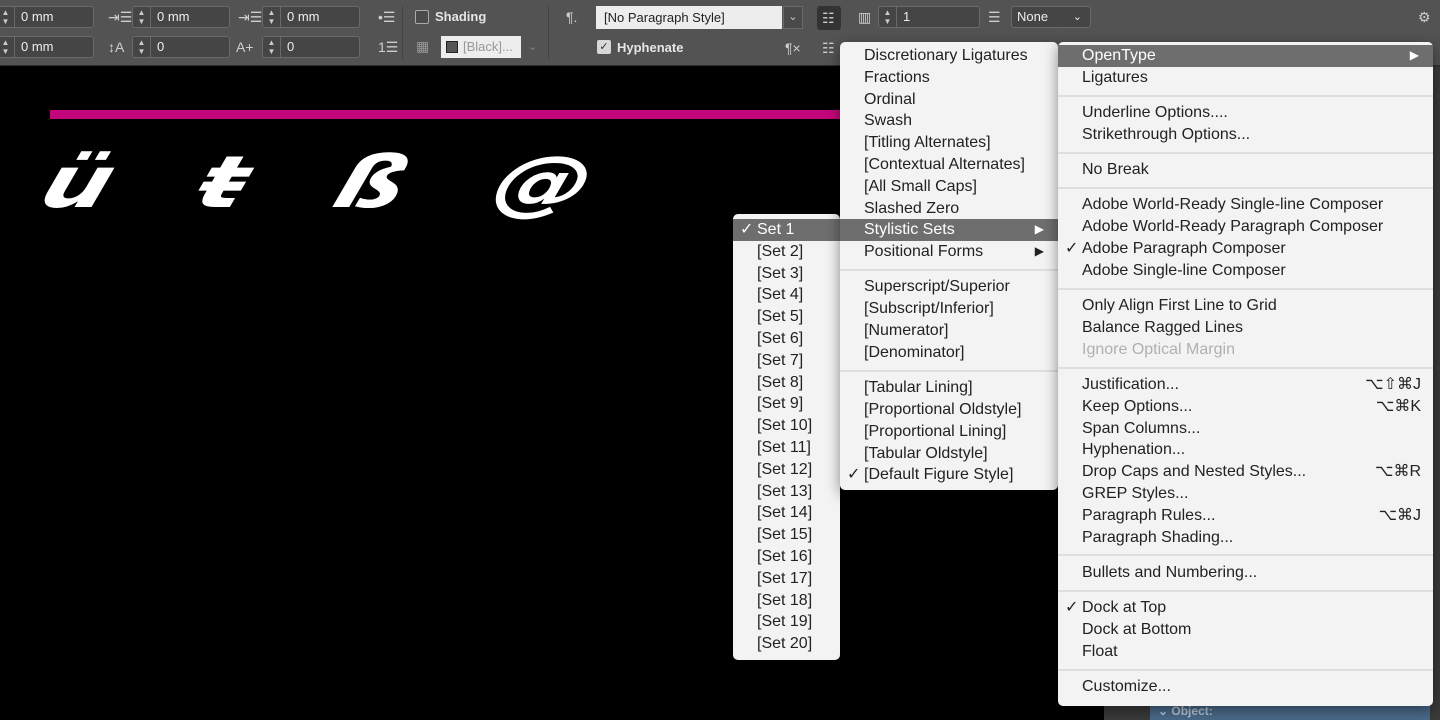 Image resolution: width=1440 pixels, height=720 pixels. What do you see at coordinates (786, 404) in the screenshot?
I see `menu-item-set-9: [Set 9]` at bounding box center [786, 404].